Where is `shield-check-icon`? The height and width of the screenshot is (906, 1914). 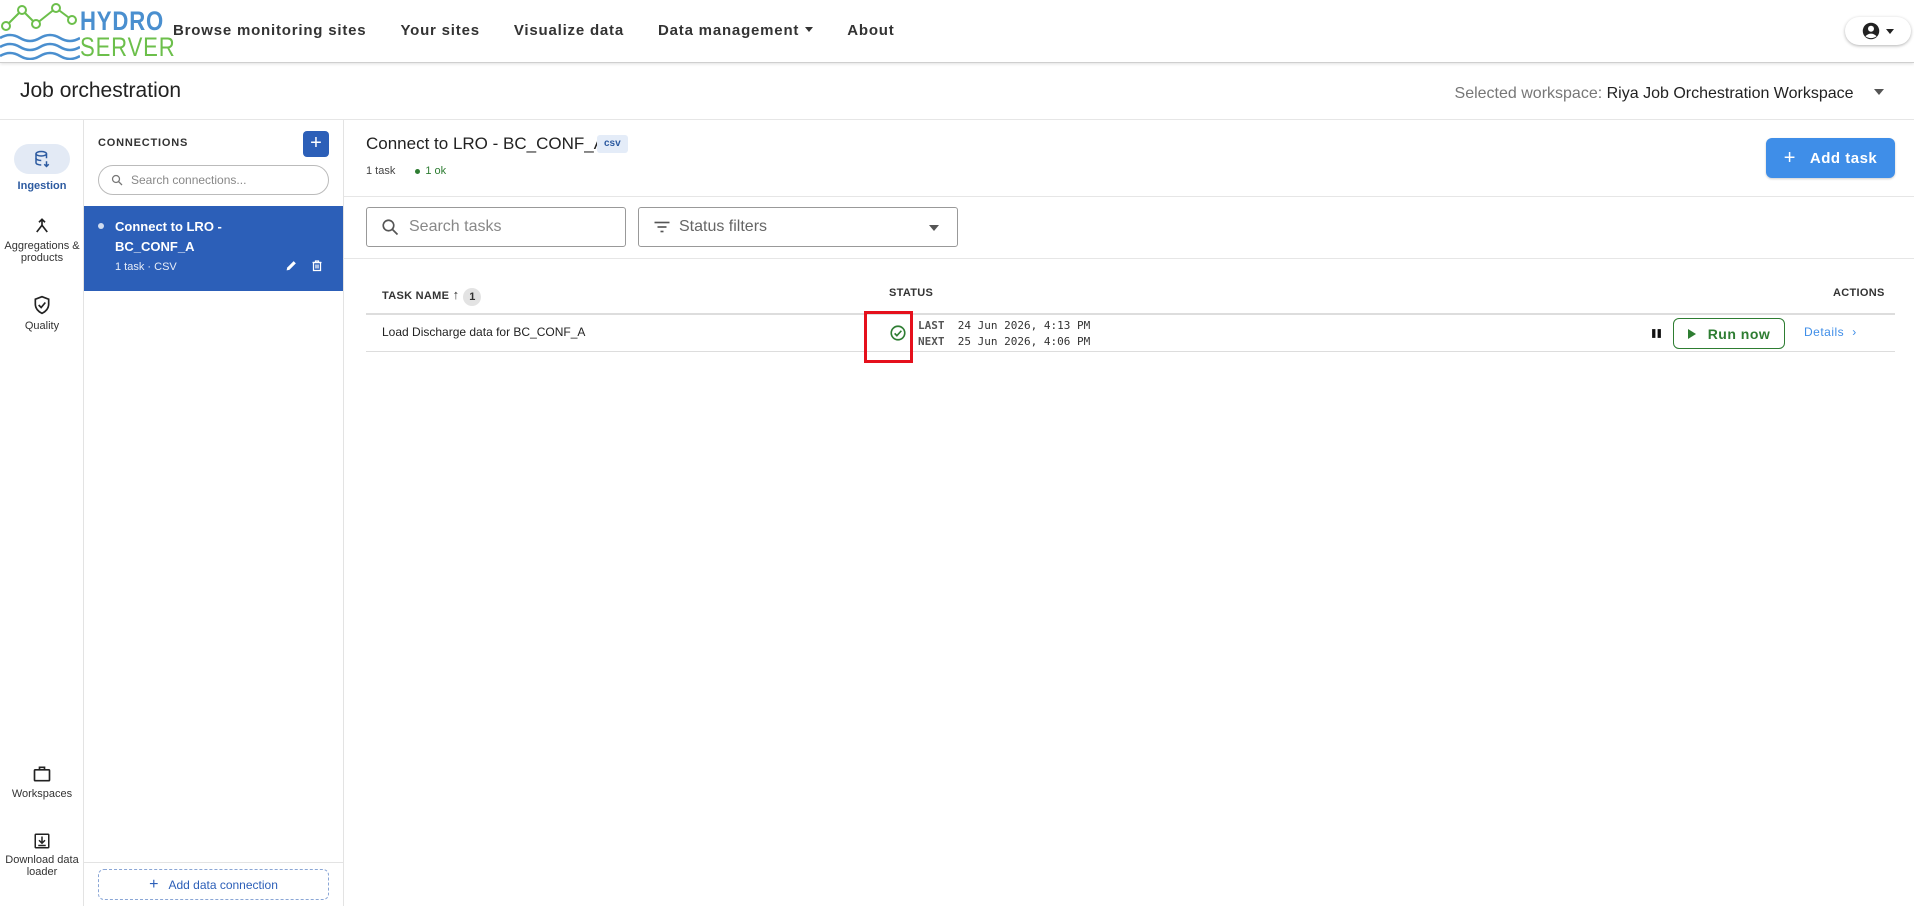 shield-check-icon is located at coordinates (42, 305).